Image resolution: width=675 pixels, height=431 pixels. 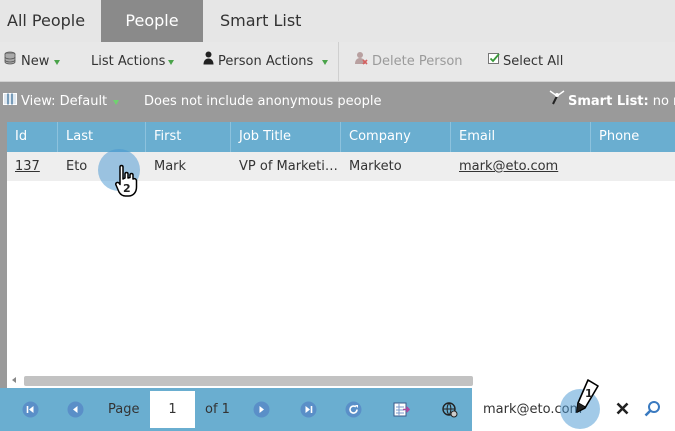 What do you see at coordinates (10, 102) in the screenshot?
I see `columns-icon` at bounding box center [10, 102].